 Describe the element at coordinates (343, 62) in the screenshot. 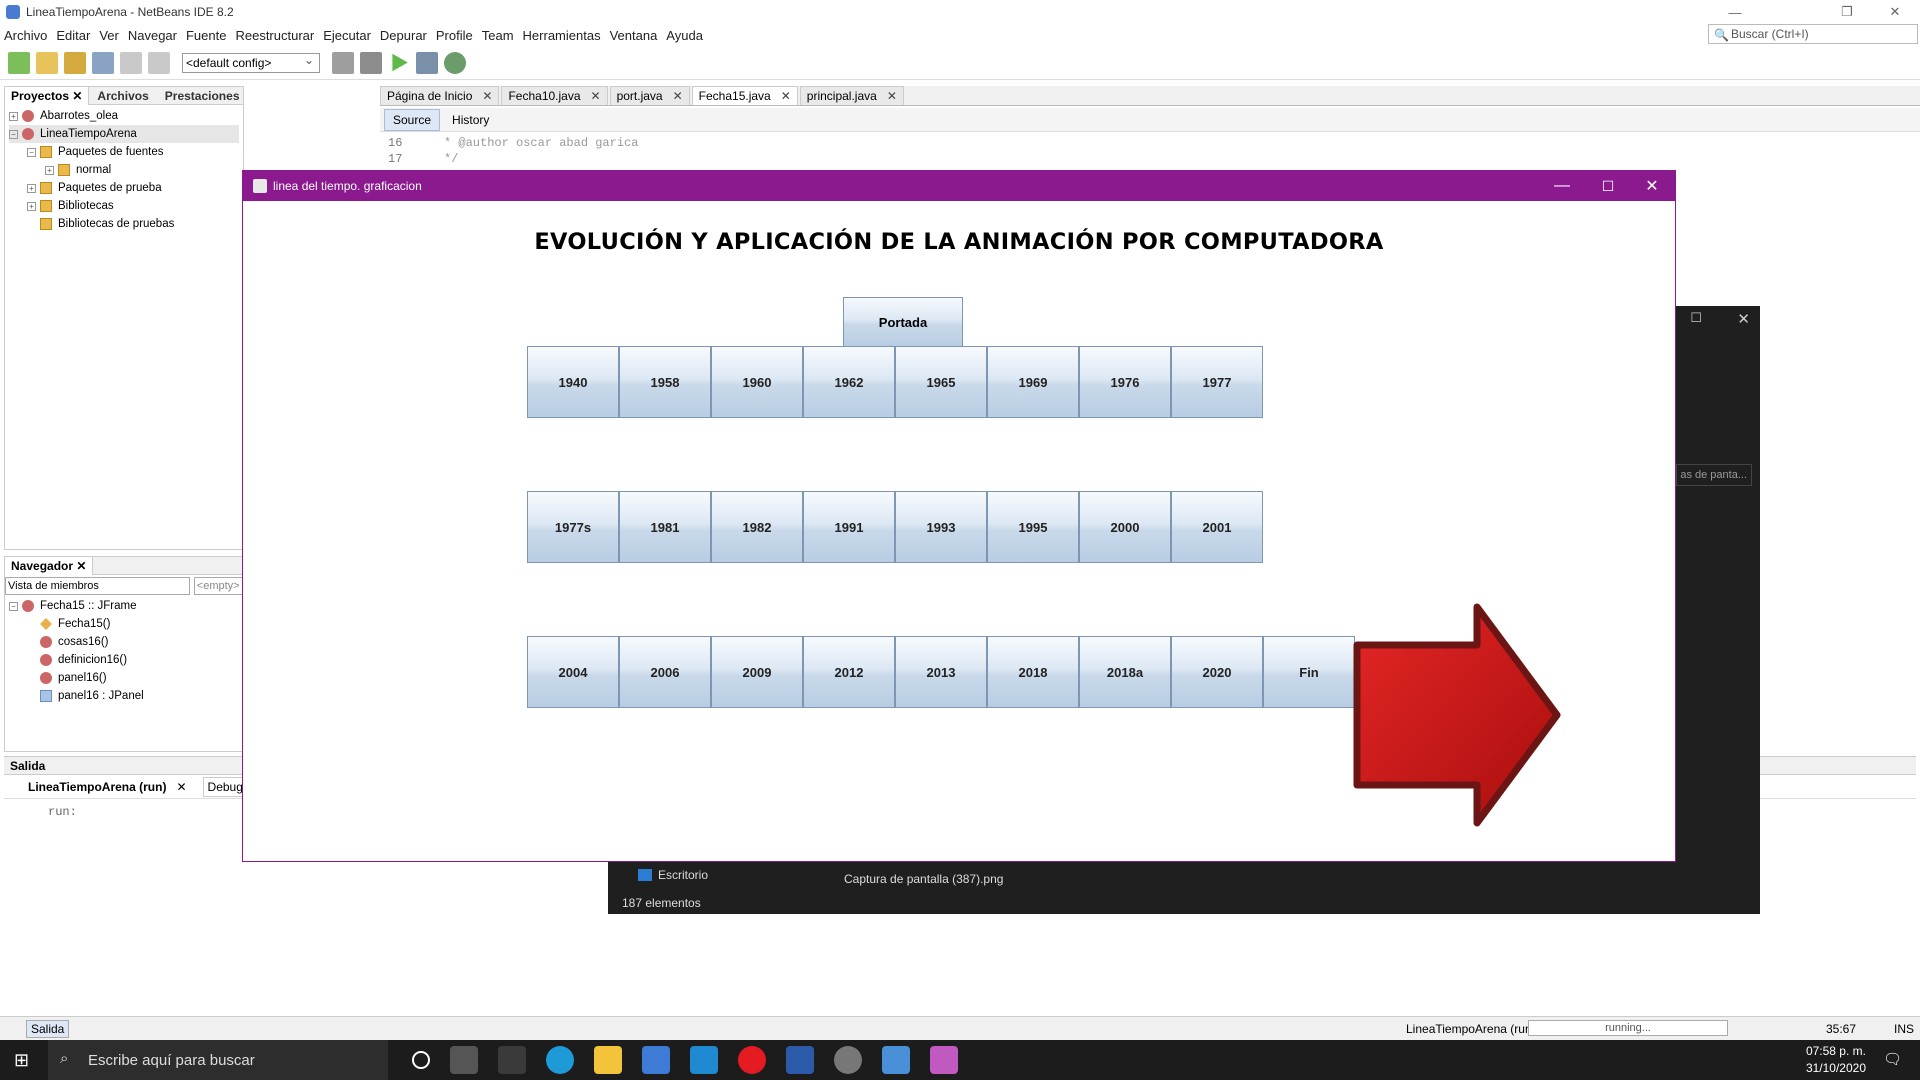

I see `build-icon` at that location.